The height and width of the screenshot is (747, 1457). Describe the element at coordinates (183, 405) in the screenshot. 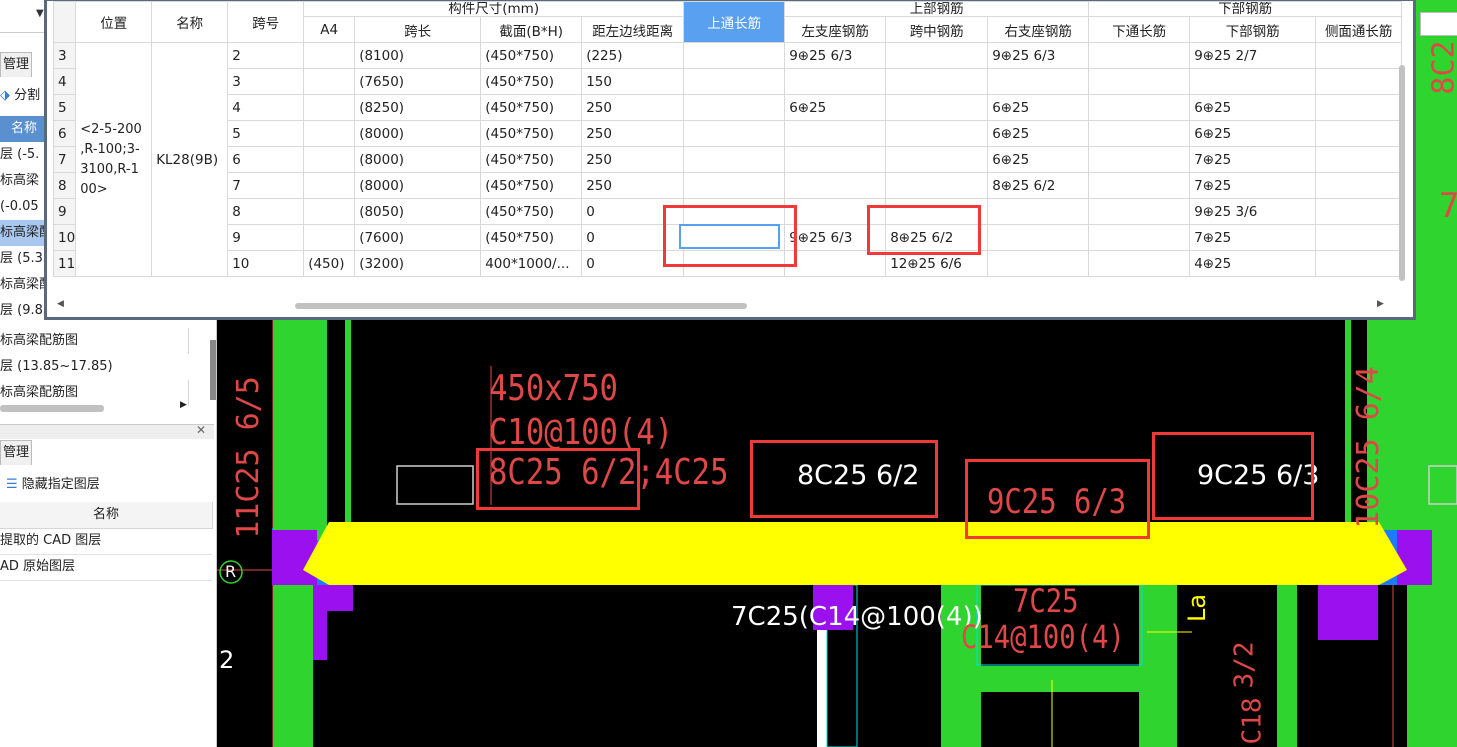

I see `scroll-right-icon: ▶` at that location.